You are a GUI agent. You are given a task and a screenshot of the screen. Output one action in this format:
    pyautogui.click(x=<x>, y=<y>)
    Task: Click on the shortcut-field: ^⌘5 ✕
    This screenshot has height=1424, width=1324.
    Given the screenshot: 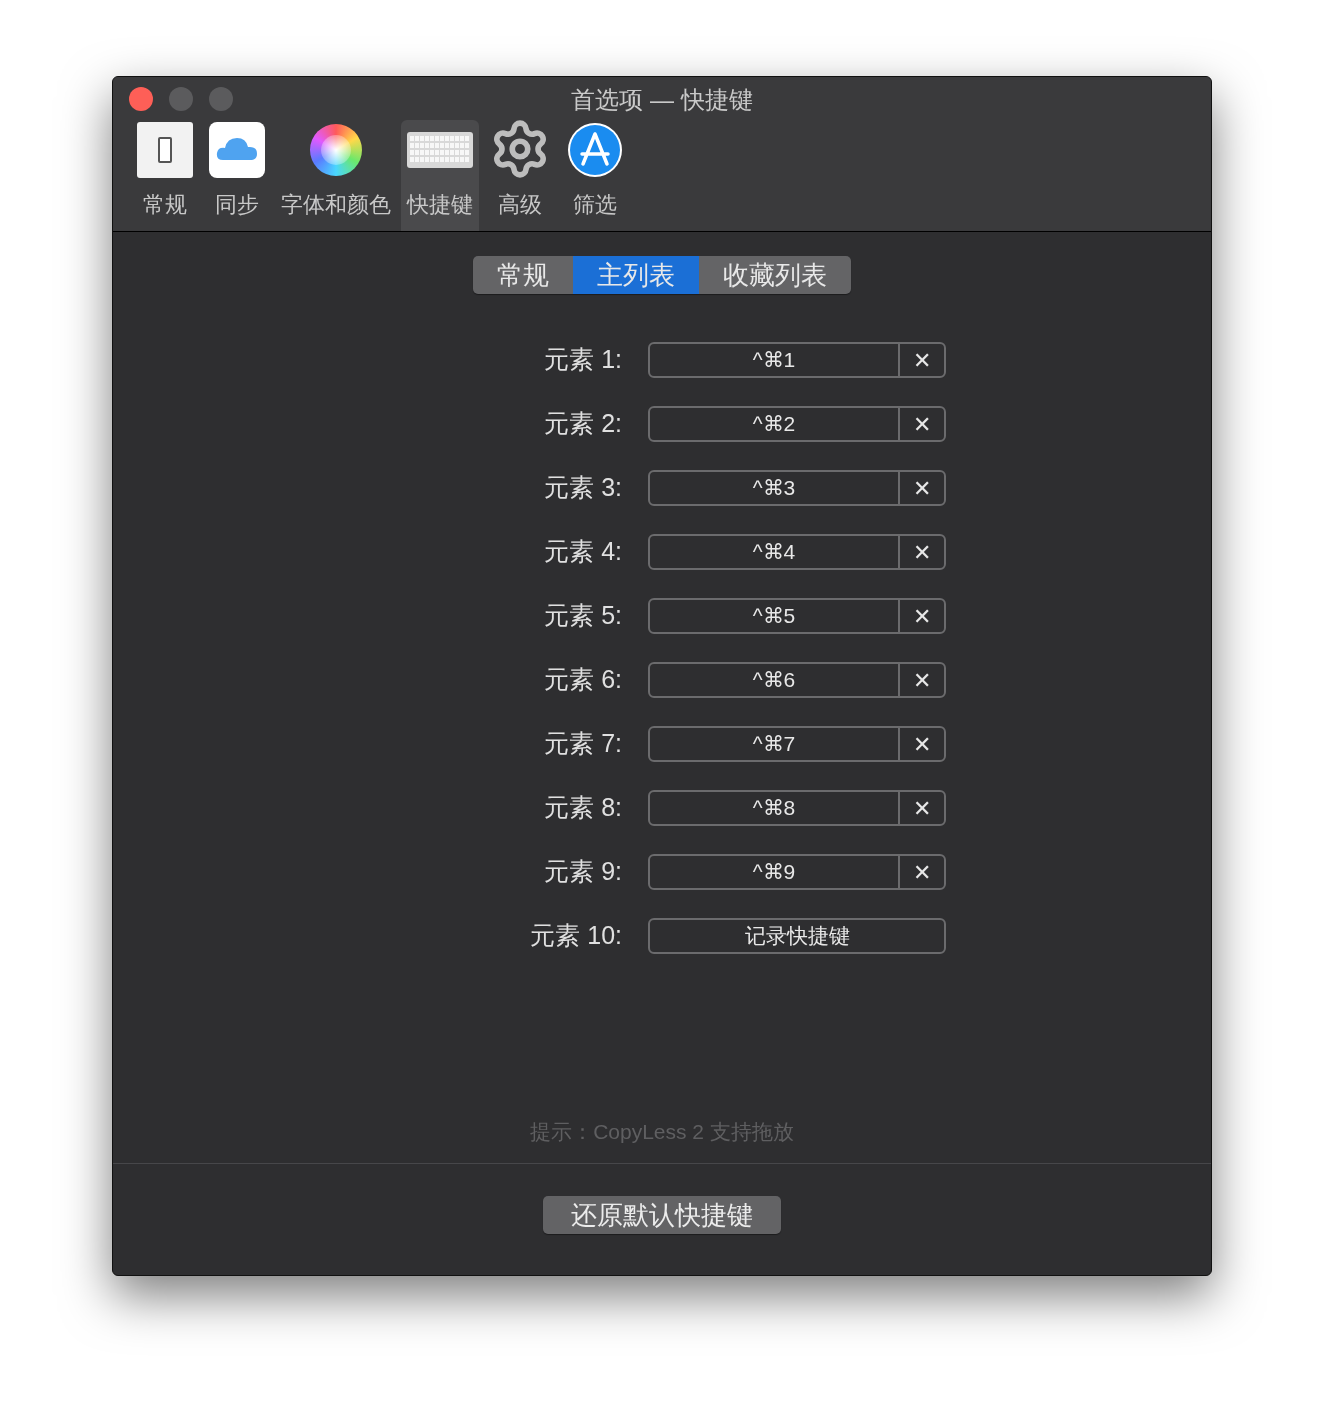 What is the action you would take?
    pyautogui.click(x=797, y=616)
    